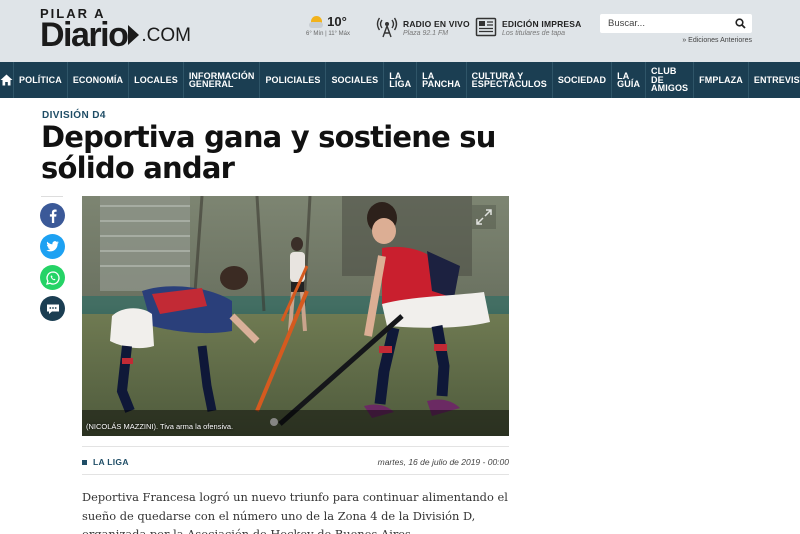 This screenshot has height=534, width=800. Describe the element at coordinates (41, 80) in the screenshot. I see `nav-item-politica: POLÍTICA` at that location.